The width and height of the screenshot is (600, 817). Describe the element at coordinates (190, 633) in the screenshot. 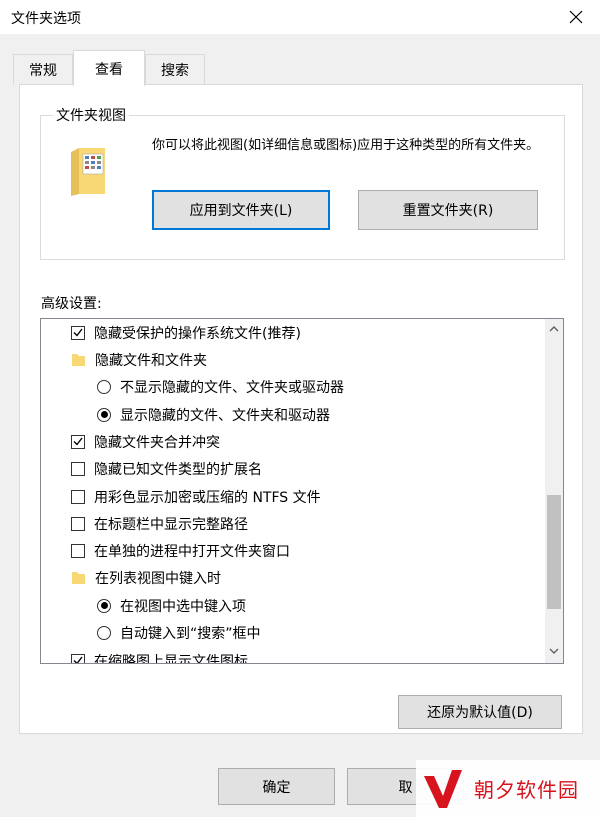

I see `setting-label: 自动键入到“搜索”框中` at that location.